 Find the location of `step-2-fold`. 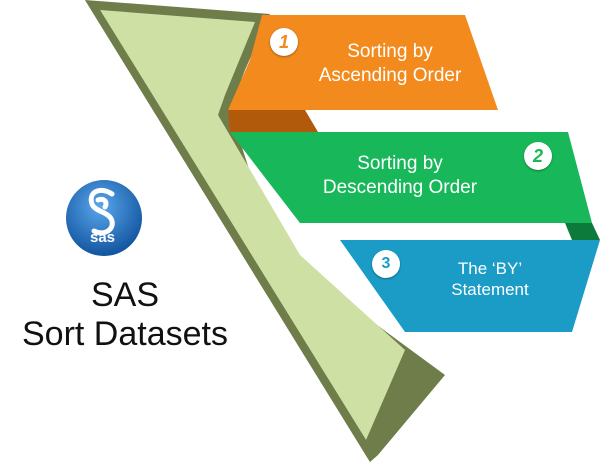

step-2-fold is located at coordinates (582, 231).